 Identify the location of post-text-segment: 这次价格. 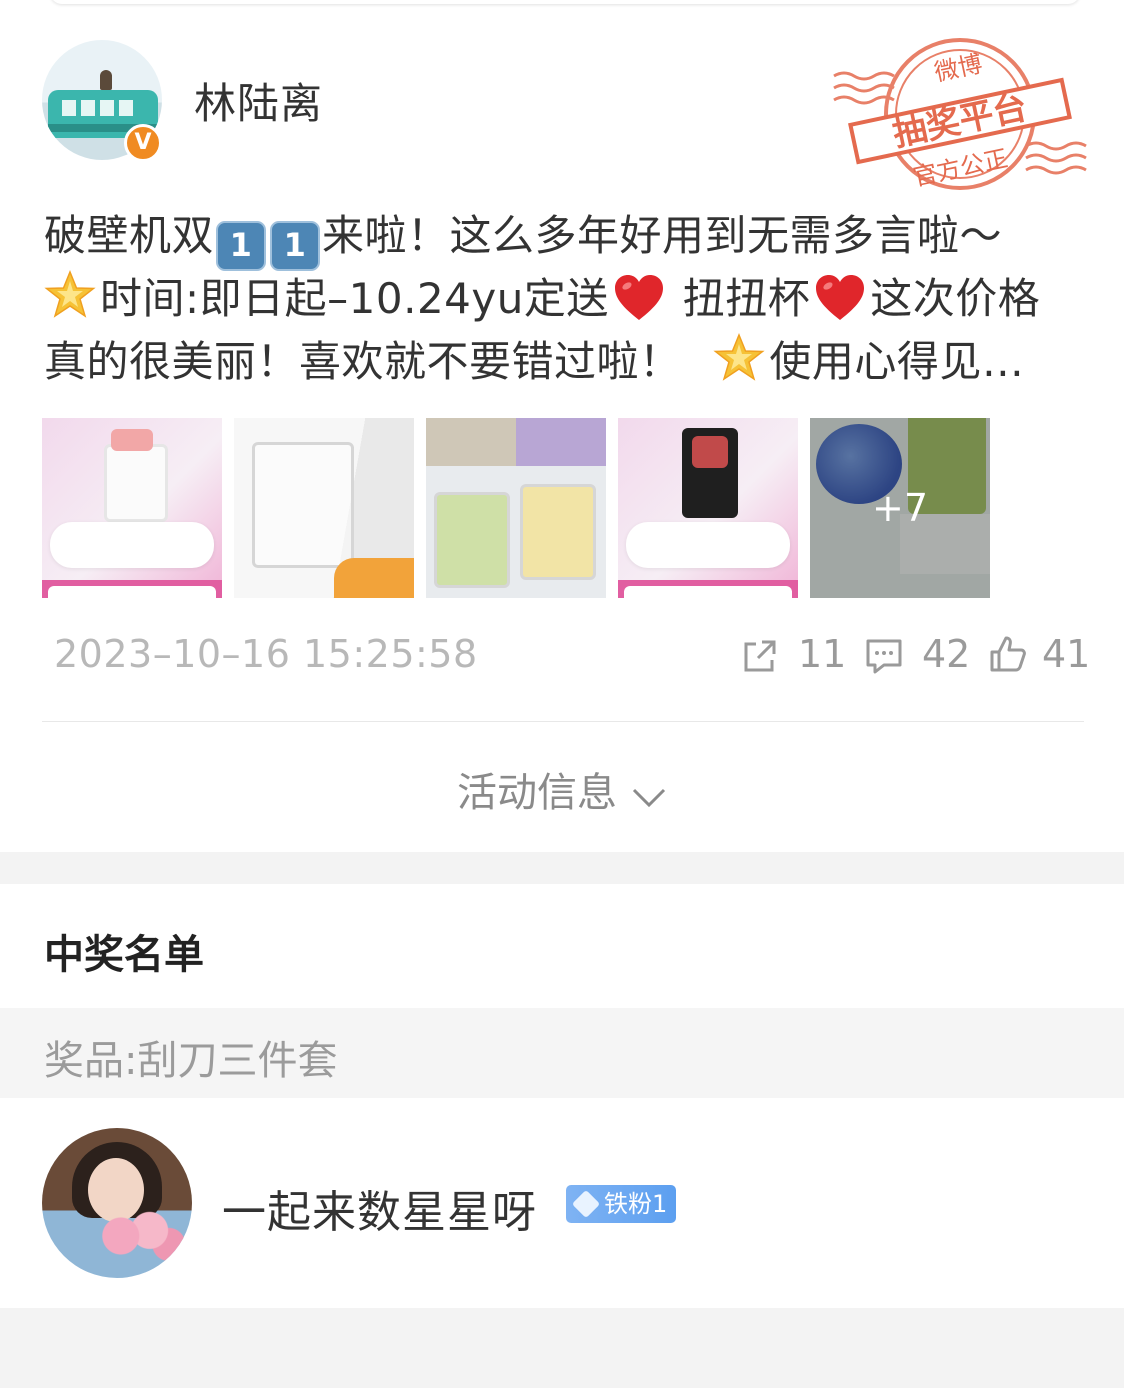
(955, 298).